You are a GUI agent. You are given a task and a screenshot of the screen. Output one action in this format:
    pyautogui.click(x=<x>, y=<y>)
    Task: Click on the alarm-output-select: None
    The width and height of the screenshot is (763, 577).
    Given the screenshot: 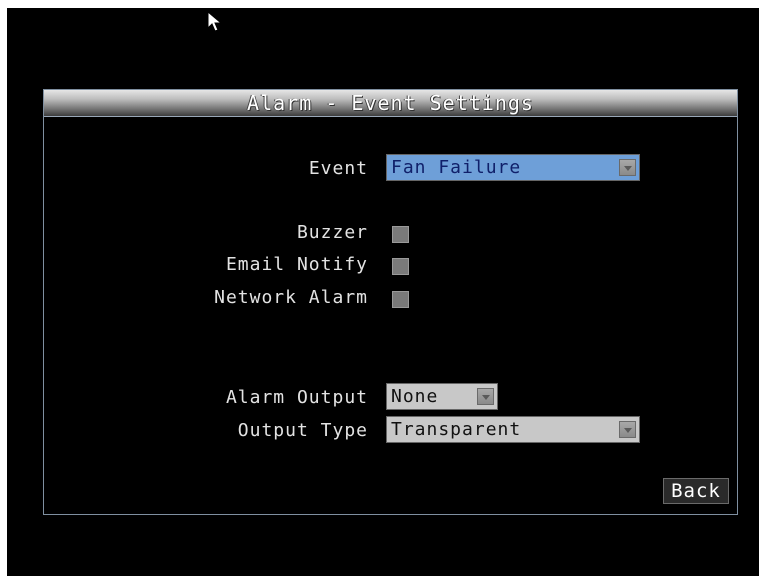 What is the action you would take?
    pyautogui.click(x=442, y=396)
    